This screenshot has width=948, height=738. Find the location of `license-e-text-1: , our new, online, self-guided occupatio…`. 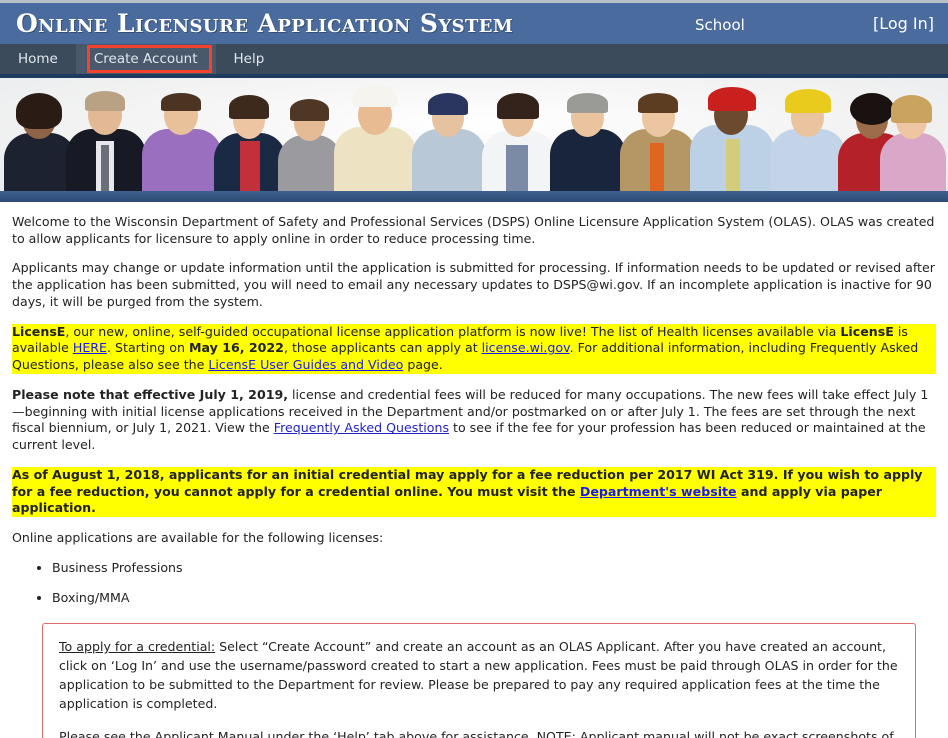

license-e-text-1: , our new, online, self-guided occupatio… is located at coordinates (453, 331).